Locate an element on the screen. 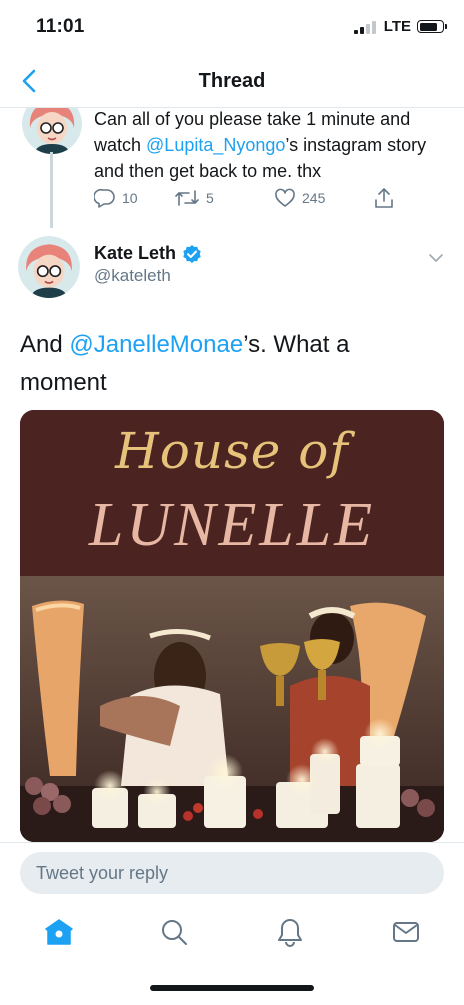 The image size is (464, 1005). share-icon is located at coordinates (384, 198).